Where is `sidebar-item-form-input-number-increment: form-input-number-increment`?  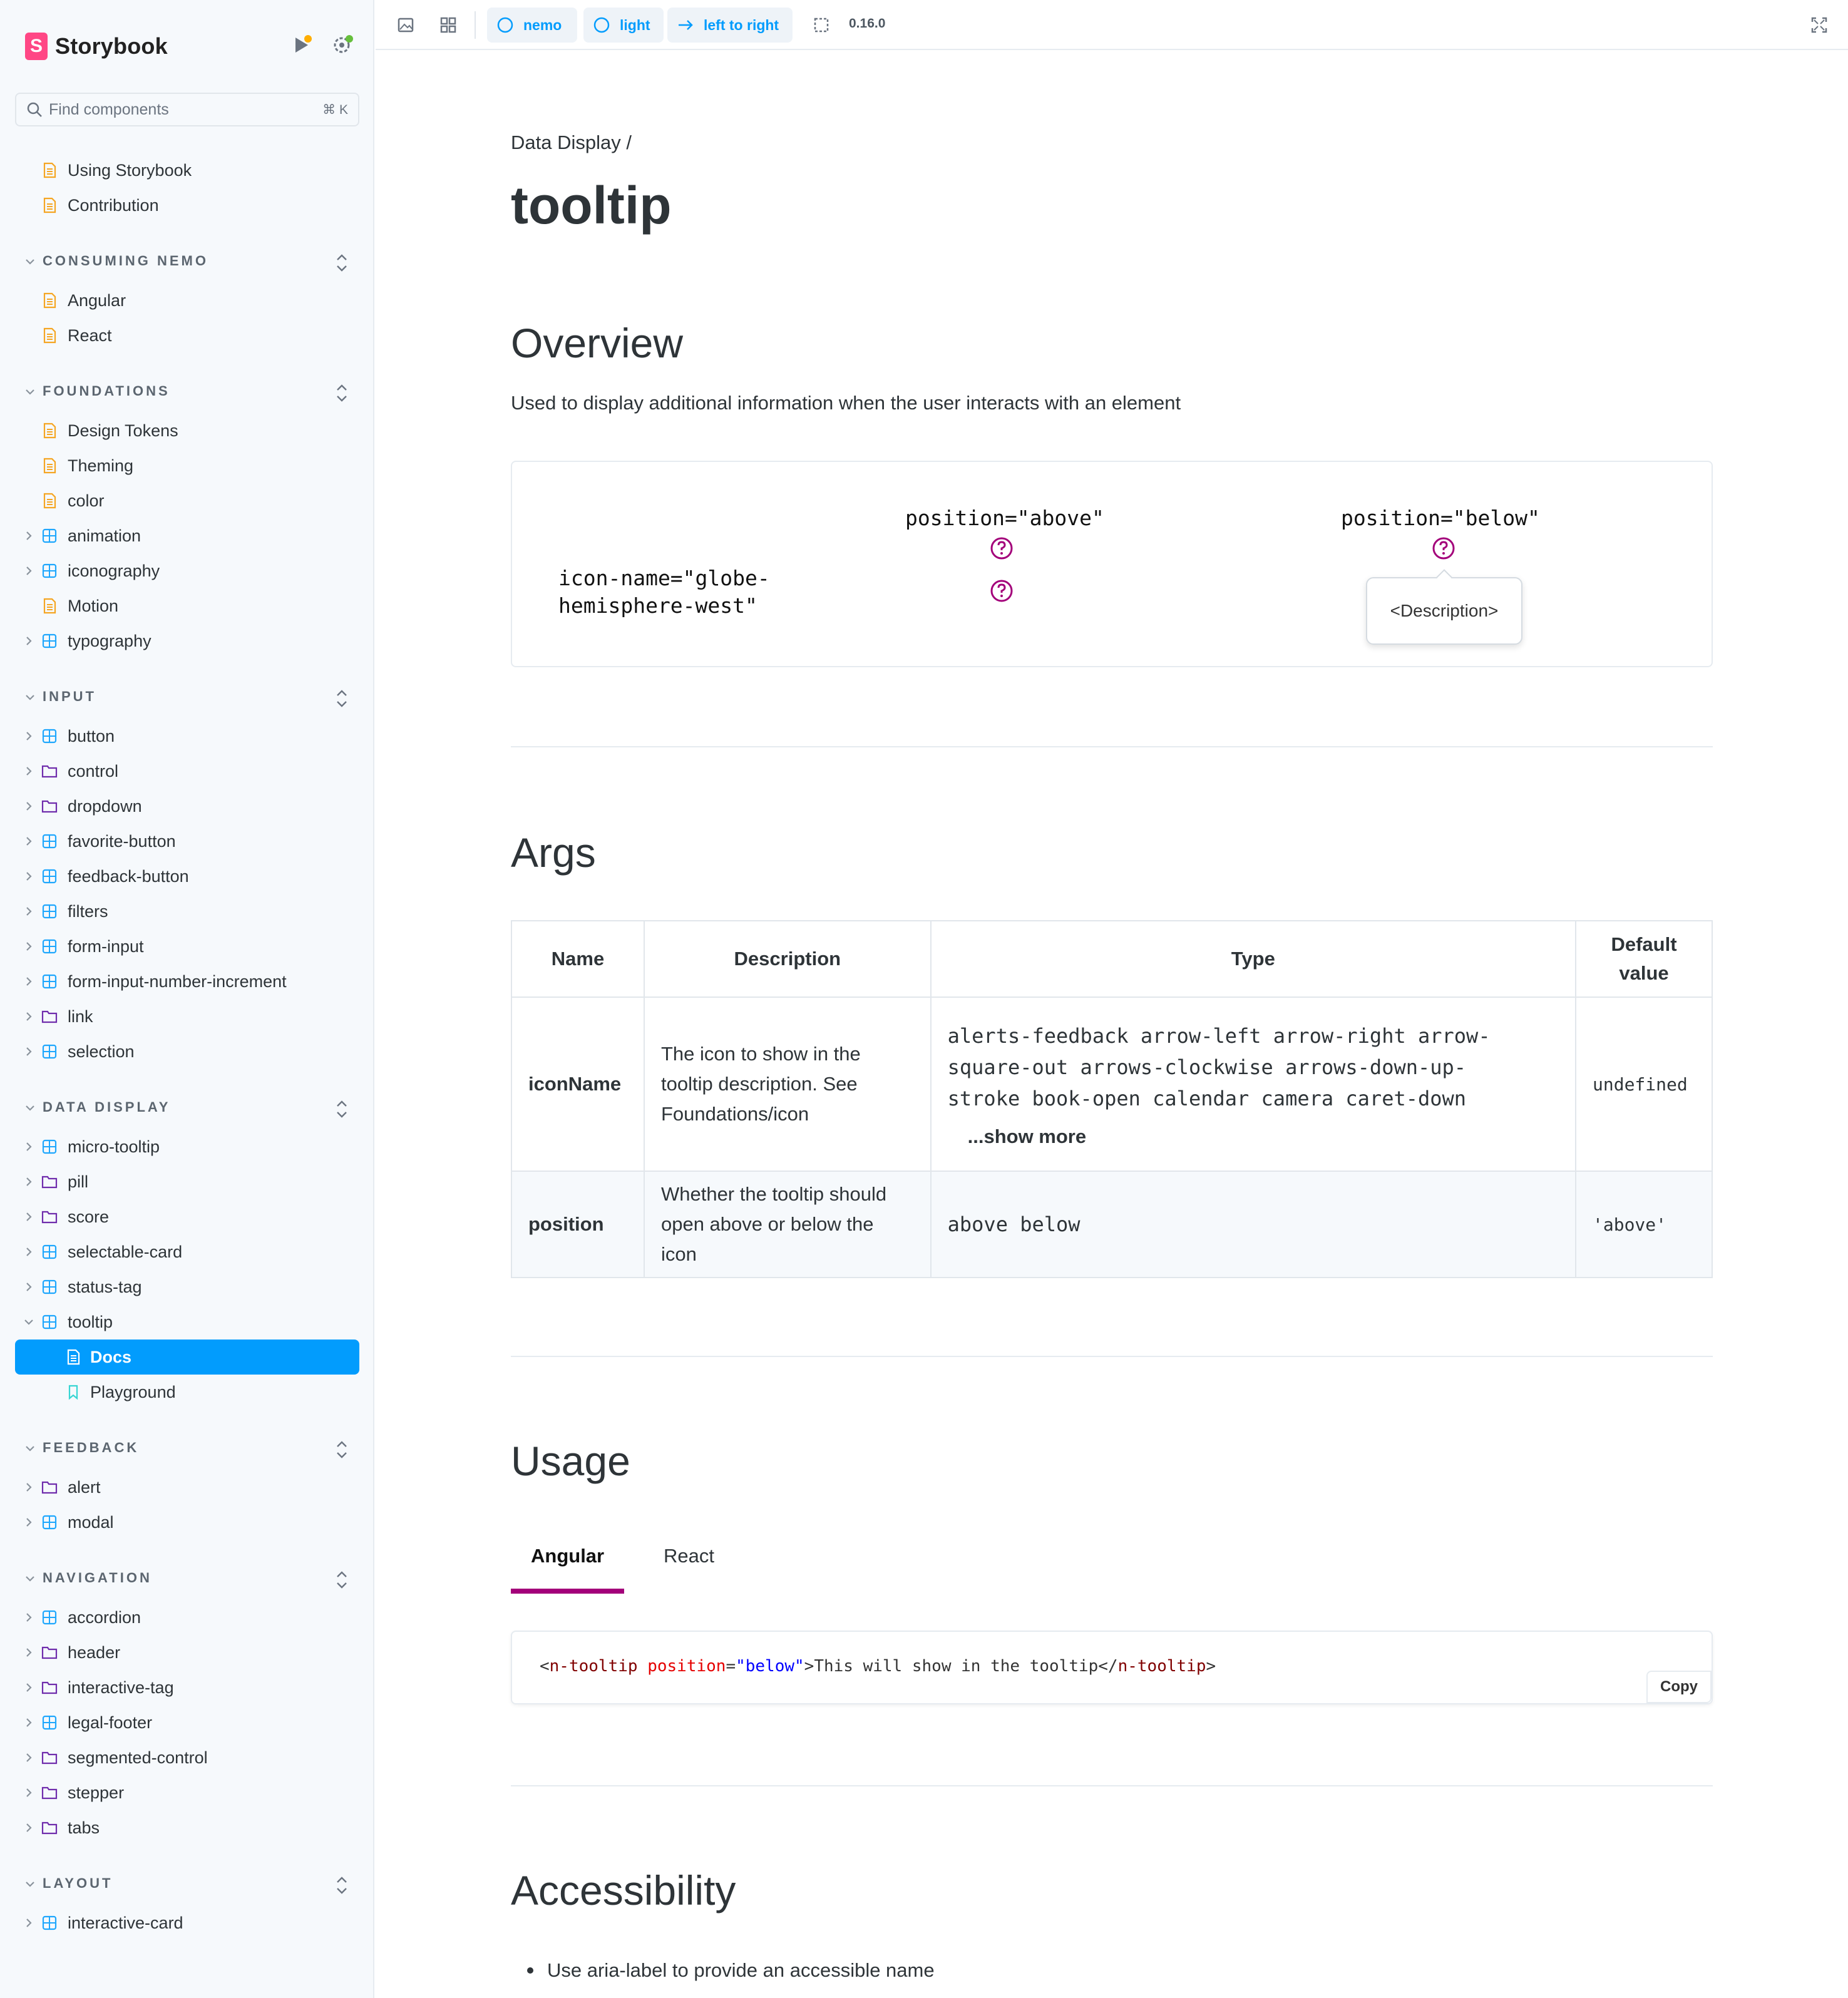
sidebar-item-form-input-number-increment: form-input-number-increment is located at coordinates (187, 981).